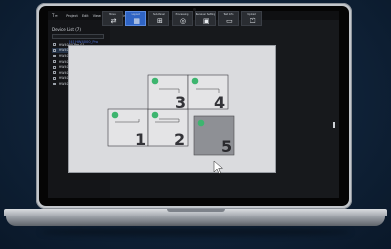 The width and height of the screenshot is (391, 249). Describe the element at coordinates (140, 139) in the screenshot. I see `panel-1-number: 1` at that location.